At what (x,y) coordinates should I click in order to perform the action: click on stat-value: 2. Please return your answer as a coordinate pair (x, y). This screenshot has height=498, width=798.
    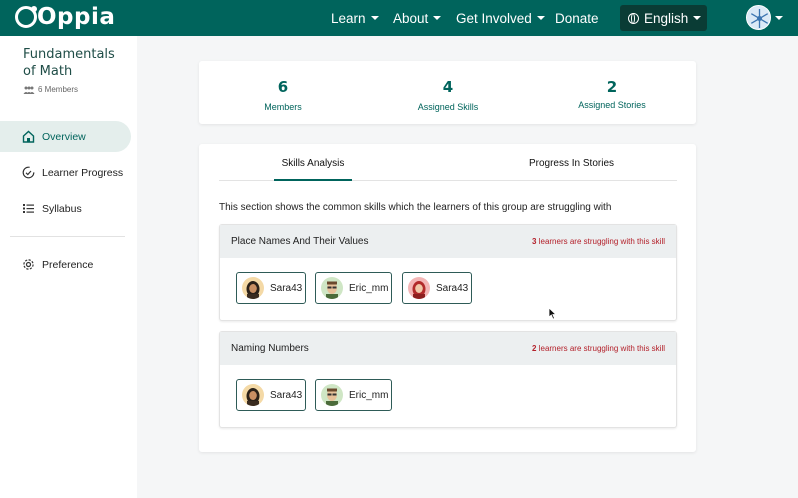
    Looking at the image, I should click on (612, 87).